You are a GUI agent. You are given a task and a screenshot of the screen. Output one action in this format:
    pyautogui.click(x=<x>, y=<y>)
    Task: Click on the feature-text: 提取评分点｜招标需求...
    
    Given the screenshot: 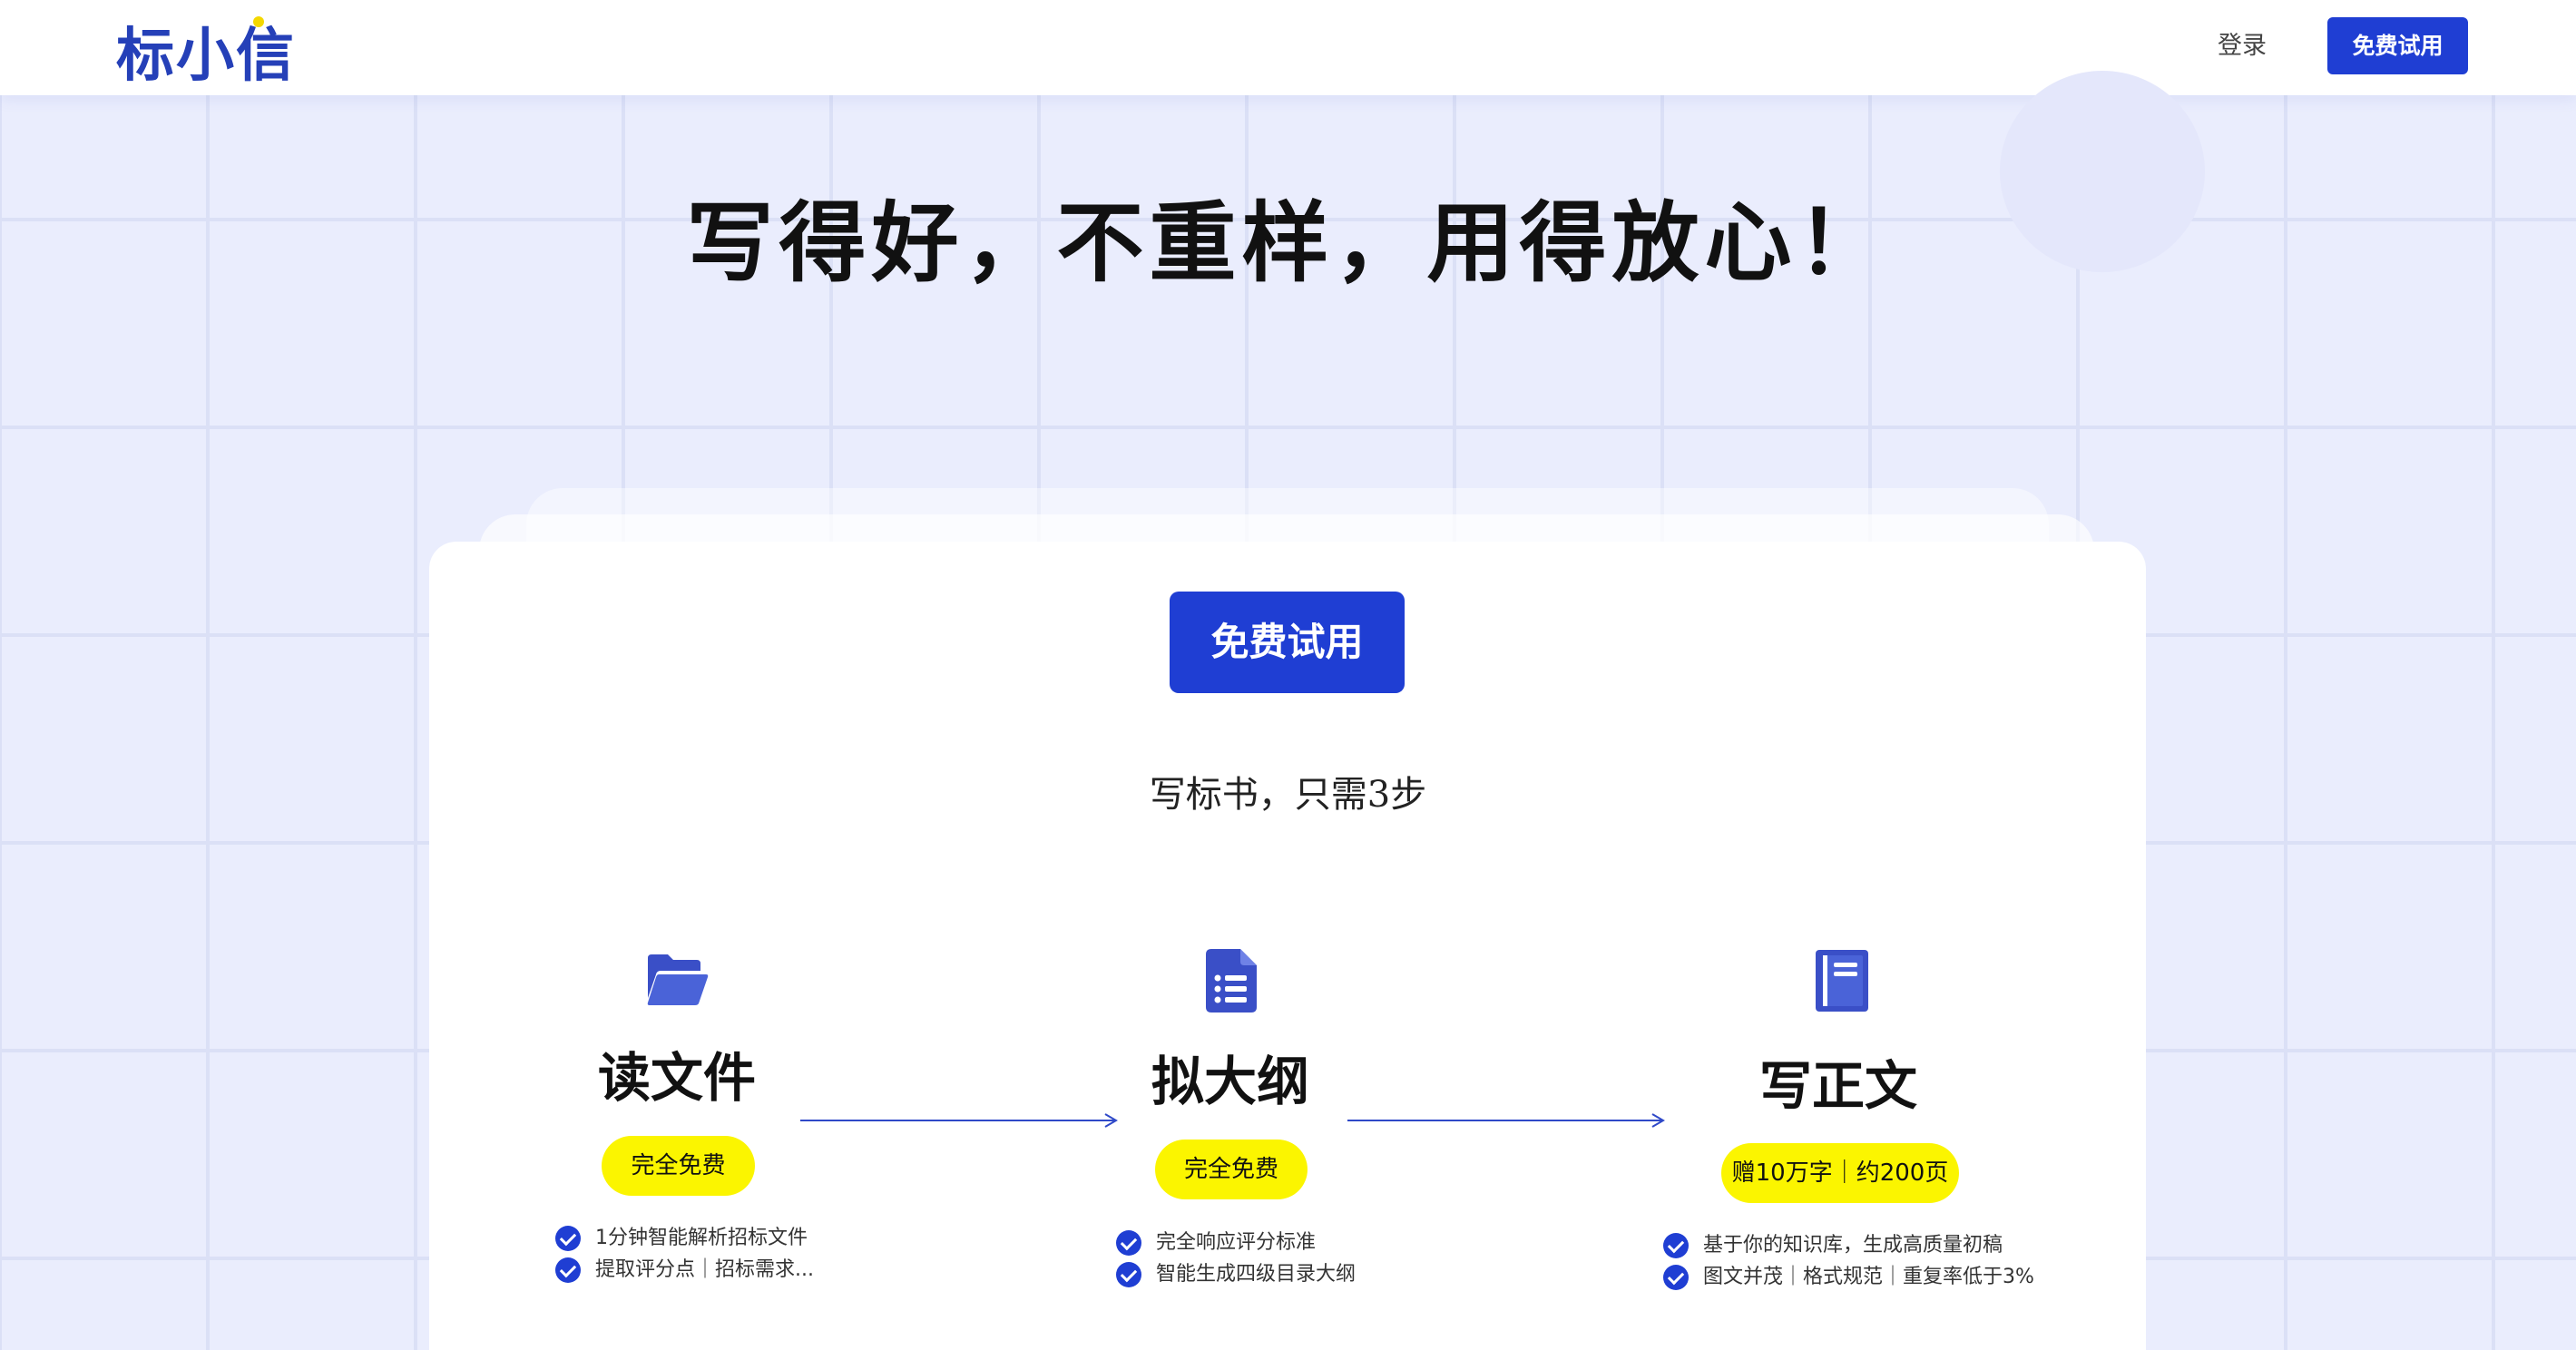 What is the action you would take?
    pyautogui.click(x=704, y=1269)
    